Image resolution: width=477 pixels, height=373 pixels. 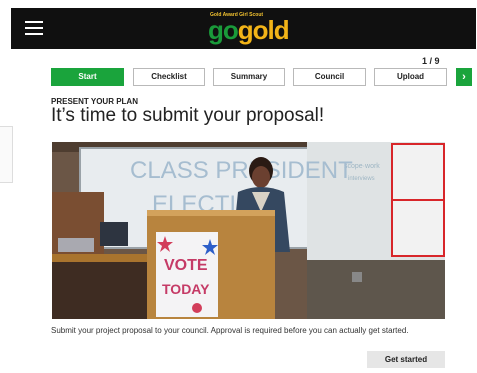 I want to click on gogold-logo: Gold Award Girl Scout gogold, so click(x=253, y=29).